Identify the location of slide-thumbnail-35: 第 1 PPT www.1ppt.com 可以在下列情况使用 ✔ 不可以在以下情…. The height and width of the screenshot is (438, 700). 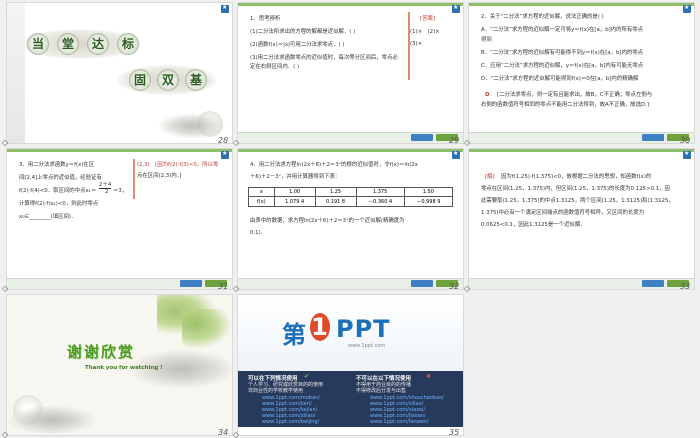
(350, 365).